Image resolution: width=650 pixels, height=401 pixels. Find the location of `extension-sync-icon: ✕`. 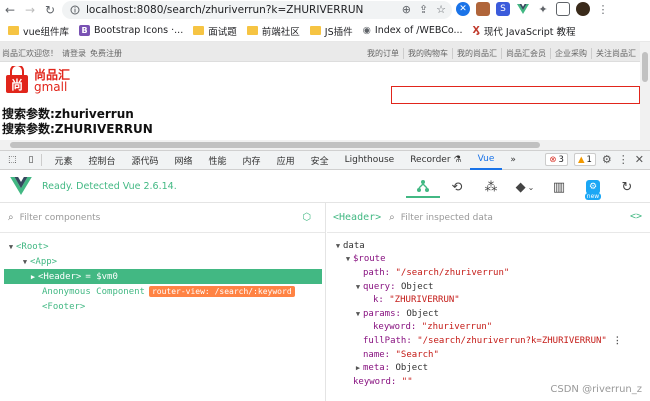

extension-sync-icon: ✕ is located at coordinates (463, 9).